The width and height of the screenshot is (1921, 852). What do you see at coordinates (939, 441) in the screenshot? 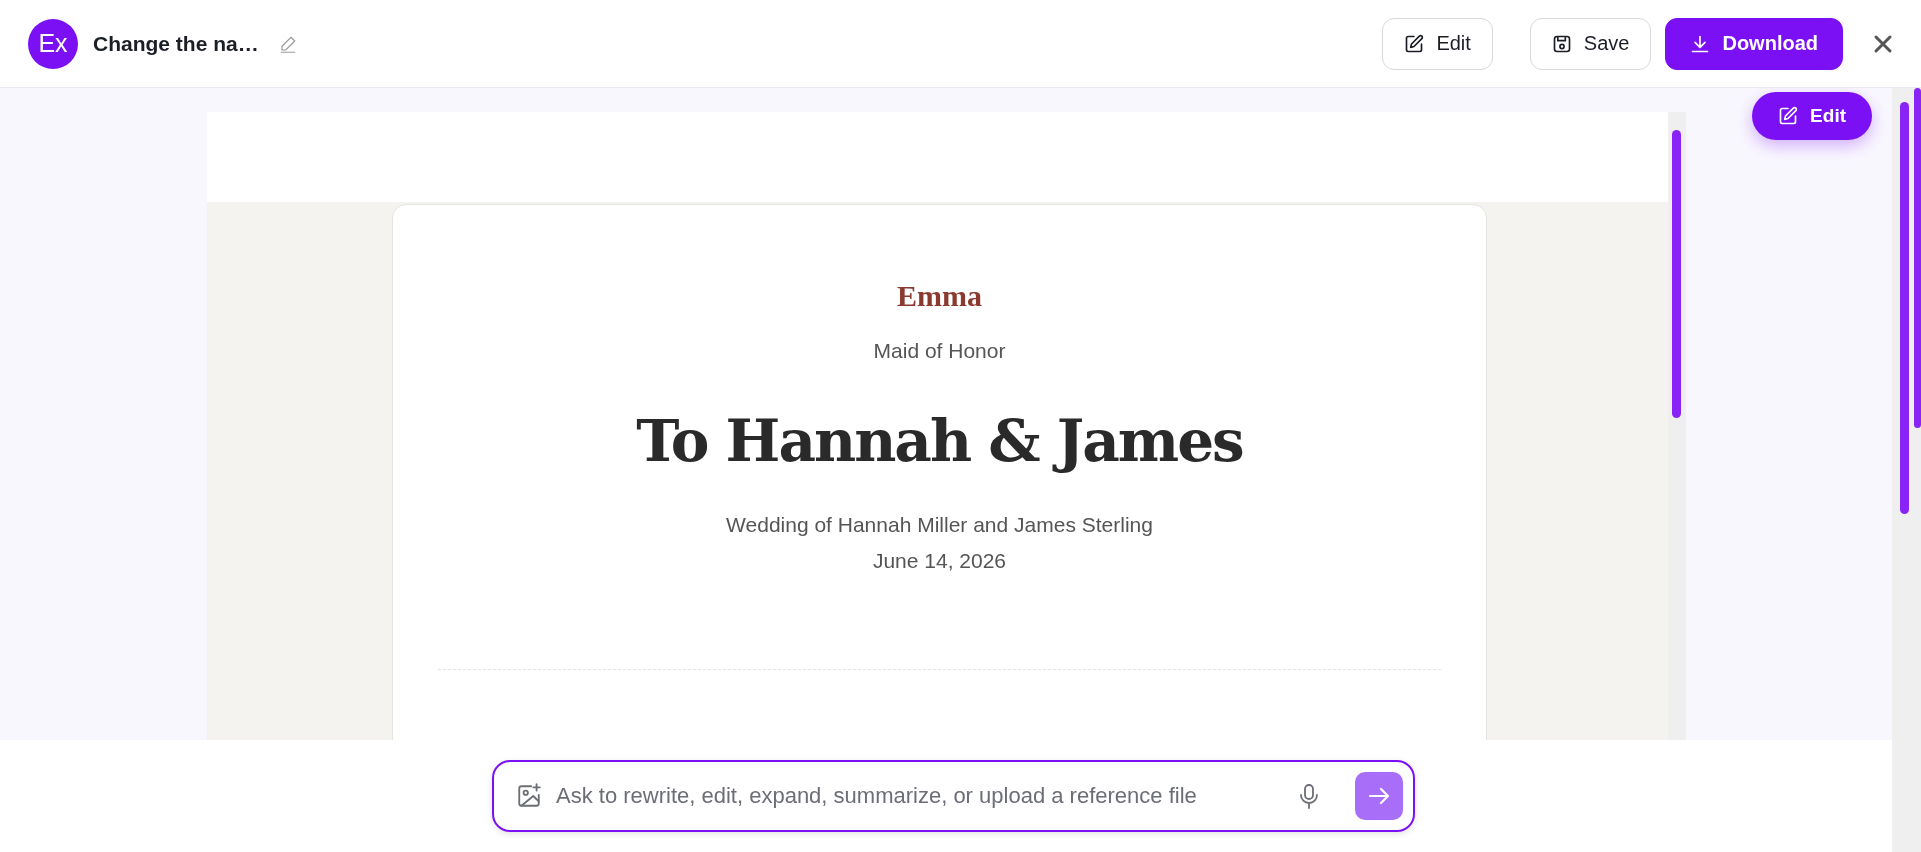
I see `document-heading: To Hannah & James` at bounding box center [939, 441].